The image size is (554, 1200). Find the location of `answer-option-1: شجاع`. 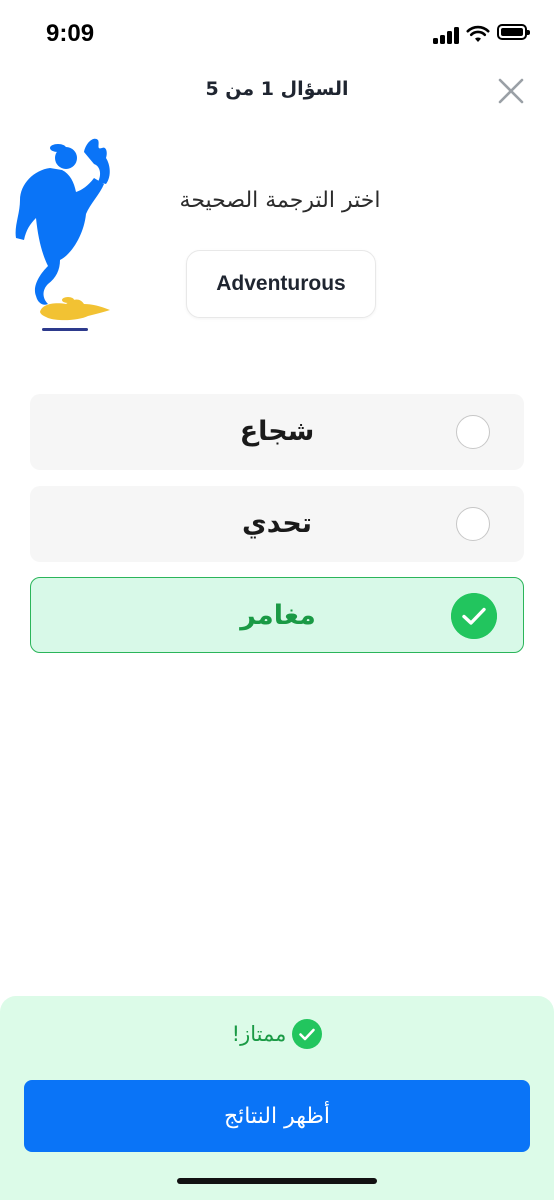

answer-option-1: شجاع is located at coordinates (277, 432).